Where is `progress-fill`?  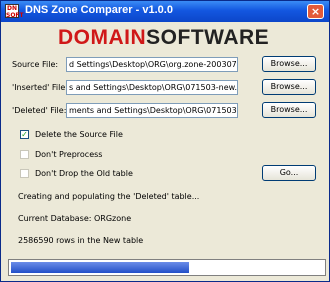
progress-fill is located at coordinates (100, 267).